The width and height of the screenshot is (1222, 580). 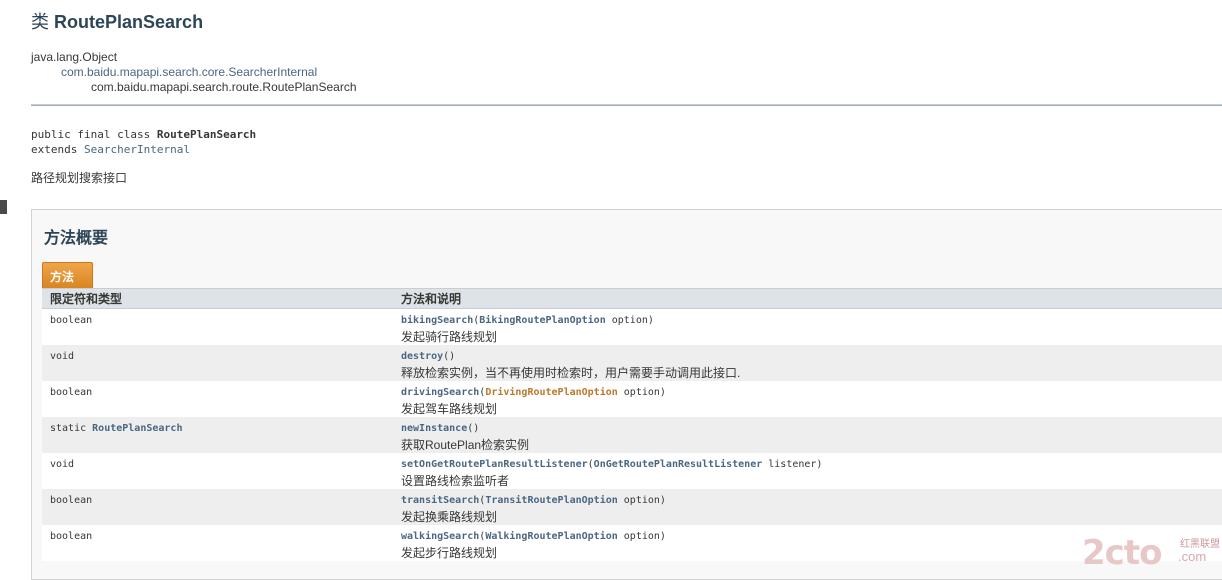 What do you see at coordinates (67, 275) in the screenshot?
I see `tab-methods: 方法` at bounding box center [67, 275].